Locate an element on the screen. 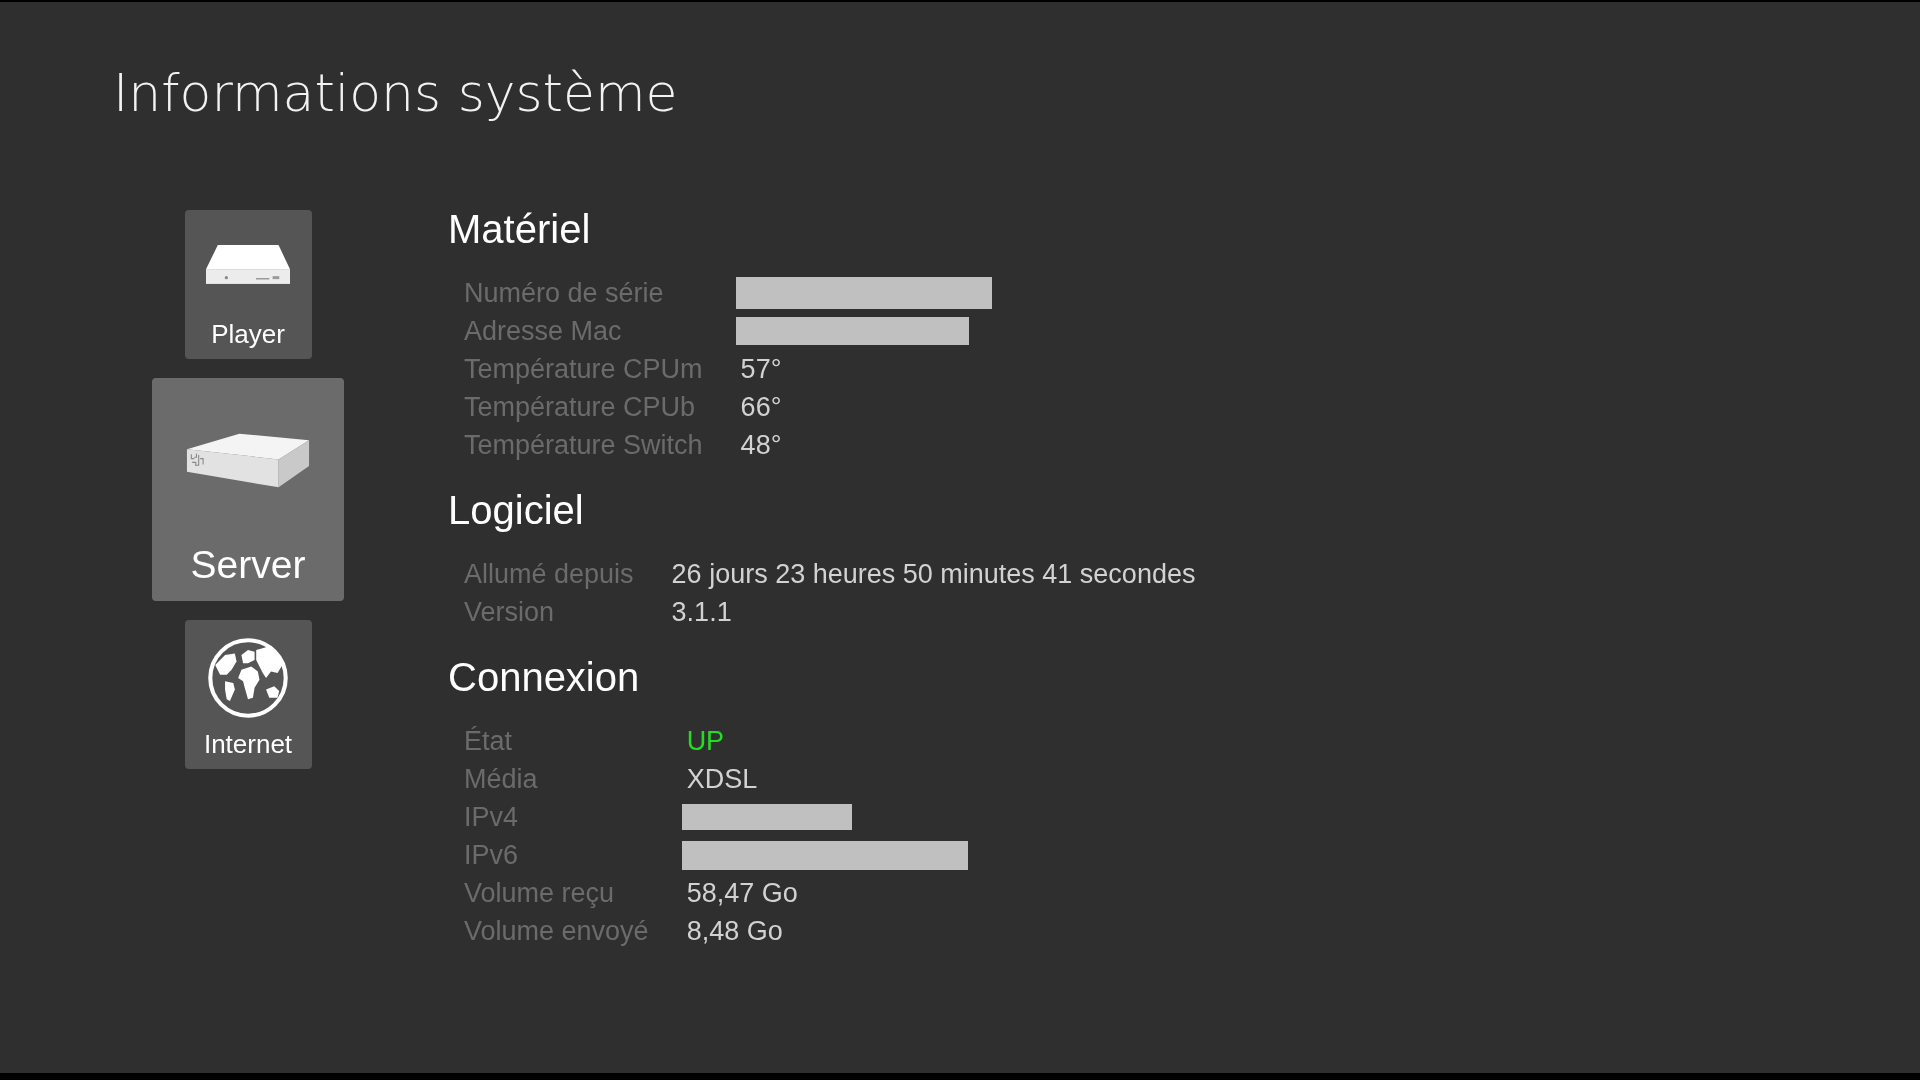 The width and height of the screenshot is (1920, 1080). info-value: 3.1.1 is located at coordinates (701, 612).